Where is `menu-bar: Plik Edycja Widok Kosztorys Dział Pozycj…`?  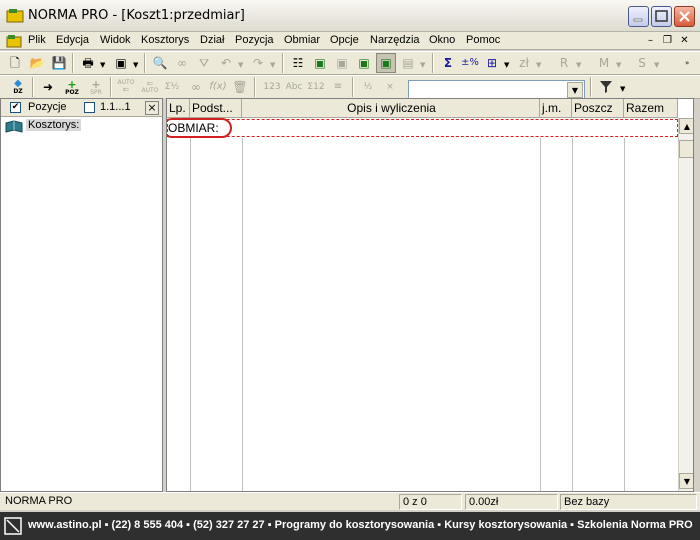 menu-bar: Plik Edycja Widok Kosztorys Dział Pozycj… is located at coordinates (350, 41).